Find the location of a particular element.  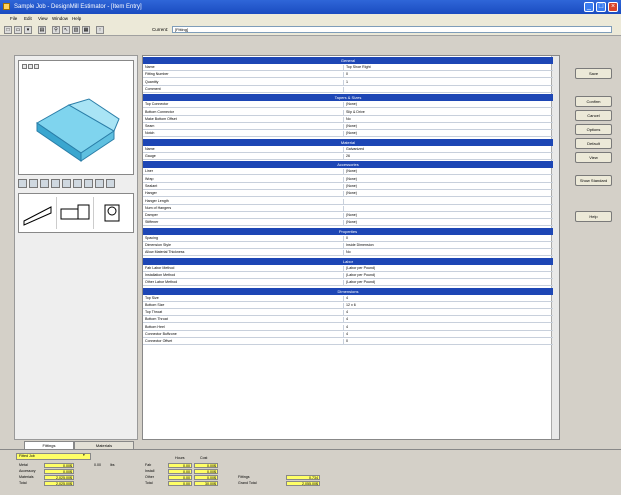

maximize-button: □ is located at coordinates (601, 7).